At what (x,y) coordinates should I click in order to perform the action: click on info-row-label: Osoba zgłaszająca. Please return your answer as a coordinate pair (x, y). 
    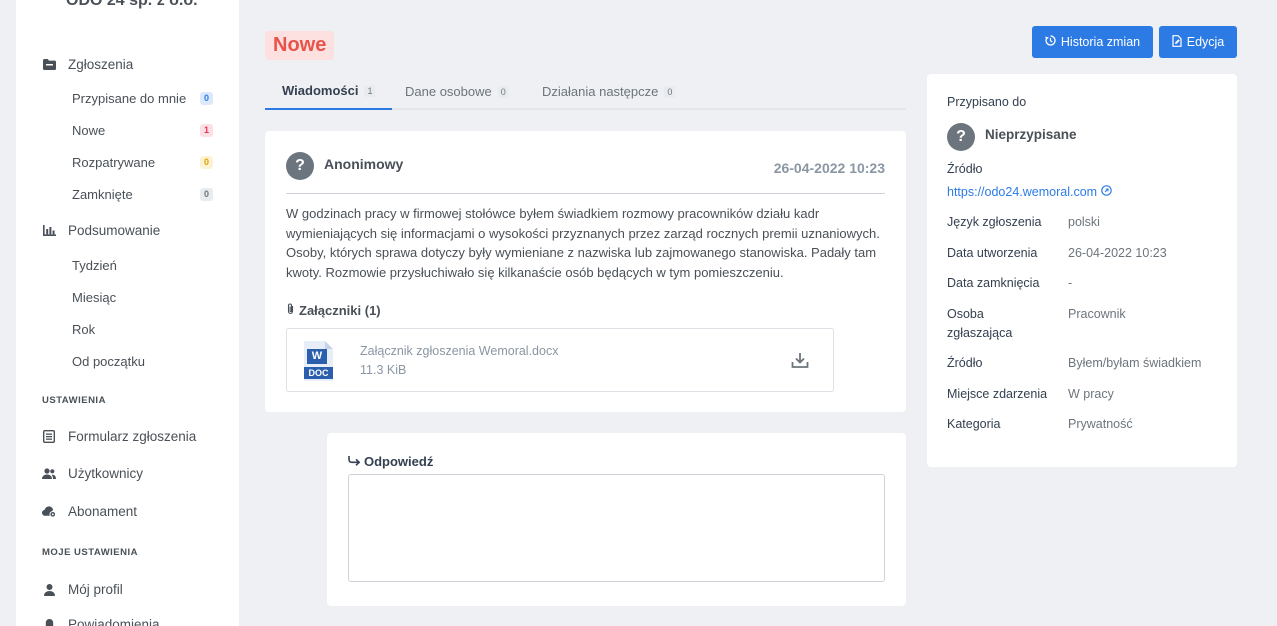
    Looking at the image, I should click on (980, 323).